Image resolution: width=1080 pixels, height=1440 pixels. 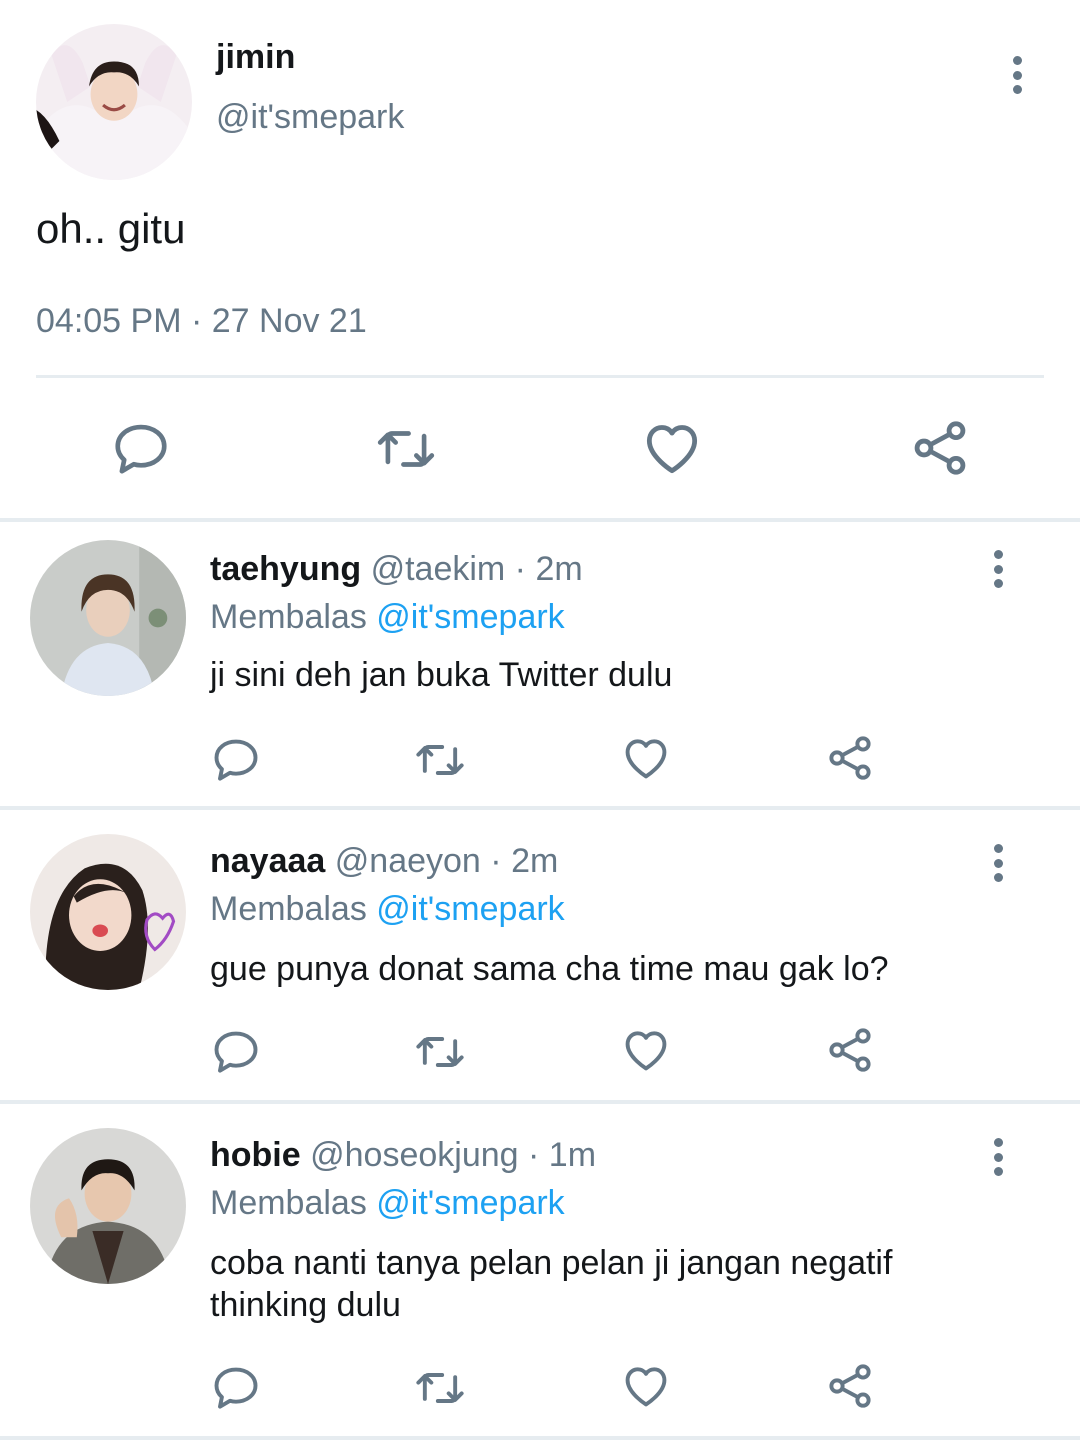 What do you see at coordinates (109, 321) in the screenshot?
I see `tweet-time: 04:05 PM` at bounding box center [109, 321].